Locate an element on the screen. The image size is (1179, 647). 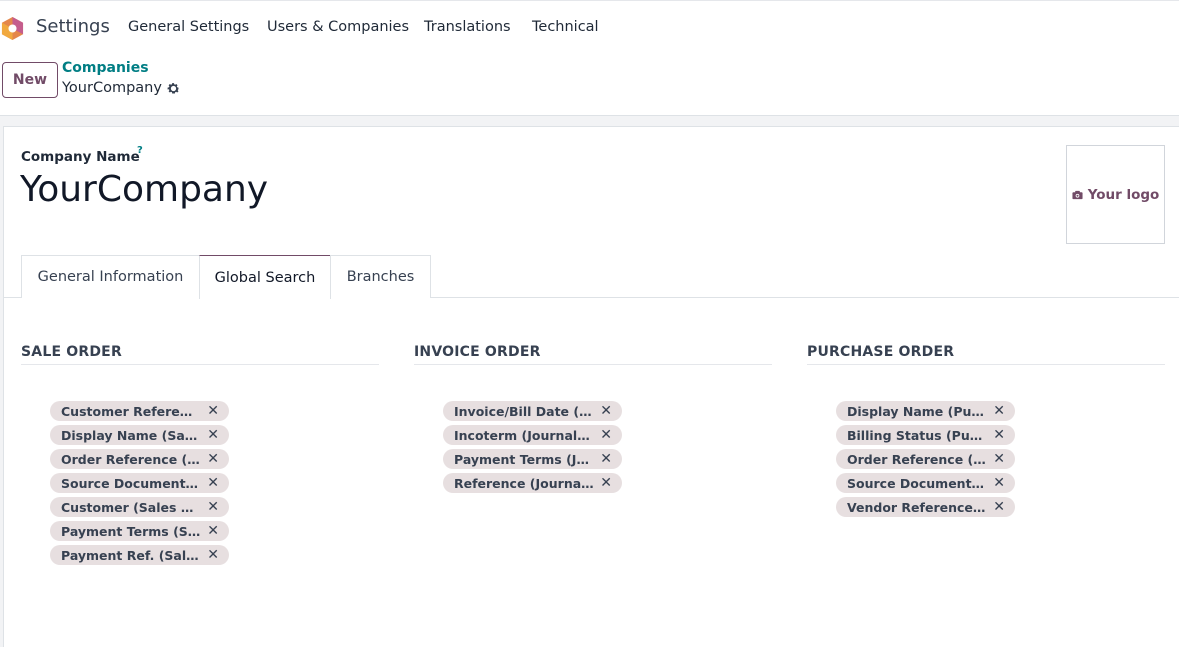
tag-item: Display Name (Sales ... ✕ is located at coordinates (139, 435).